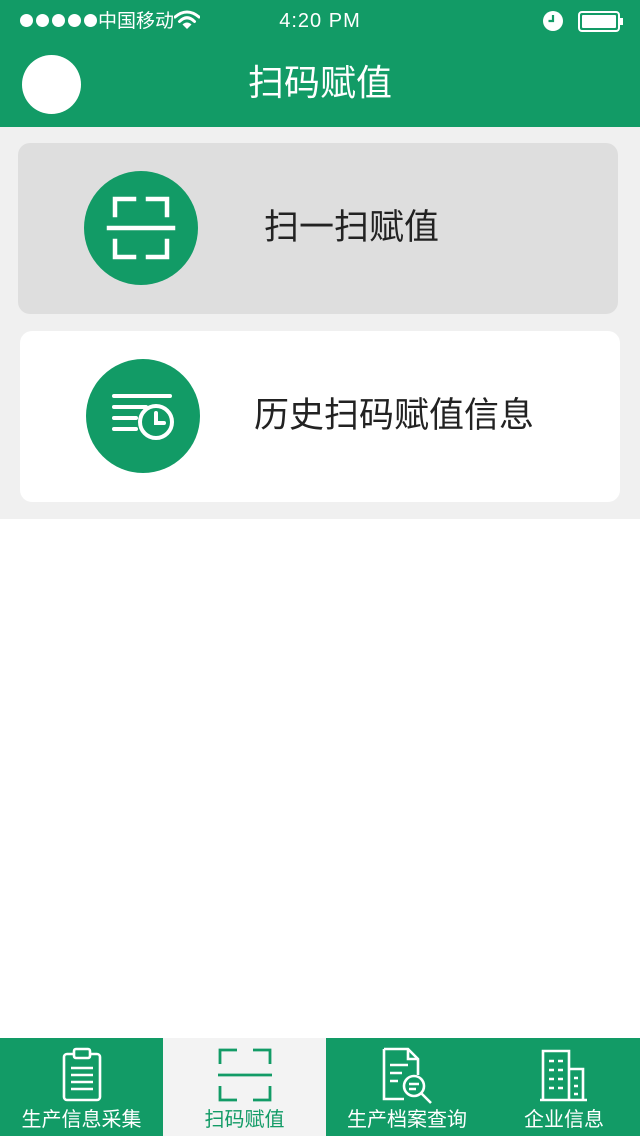 This screenshot has width=640, height=1136. Describe the element at coordinates (407, 1119) in the screenshot. I see `tab-label: 生产档案查询` at that location.